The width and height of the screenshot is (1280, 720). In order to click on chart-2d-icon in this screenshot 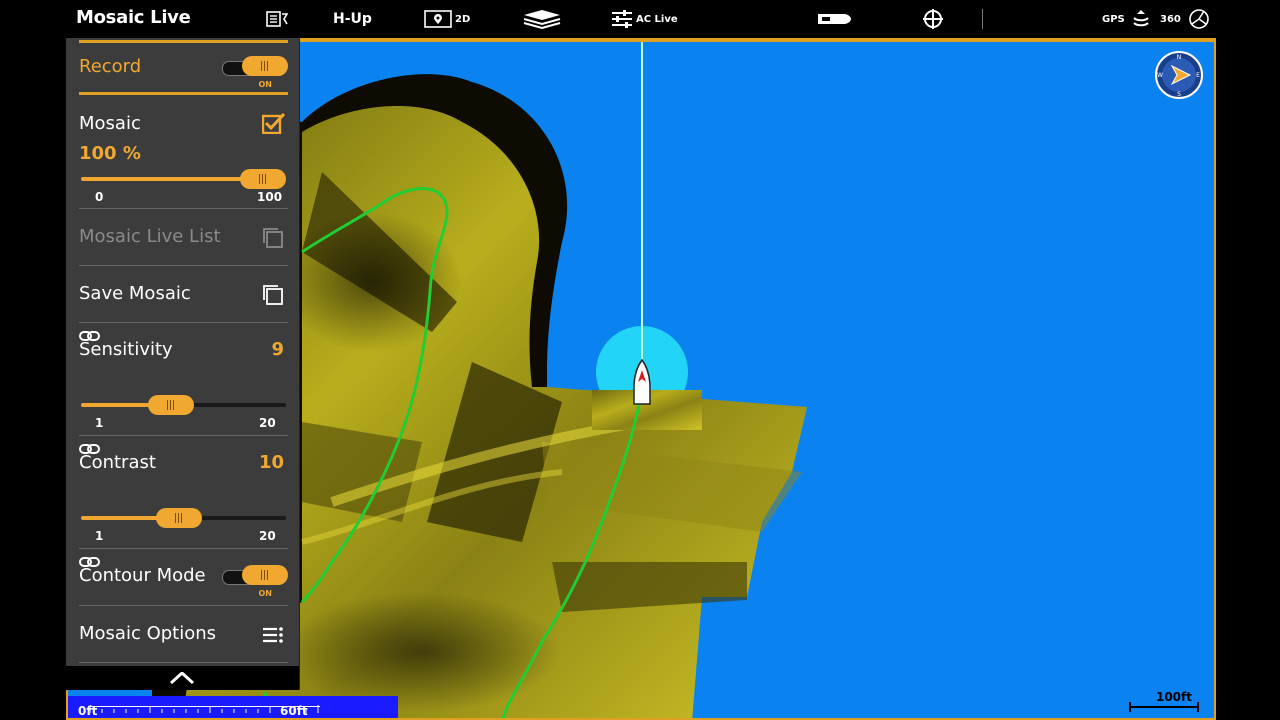, I will do `click(438, 19)`.